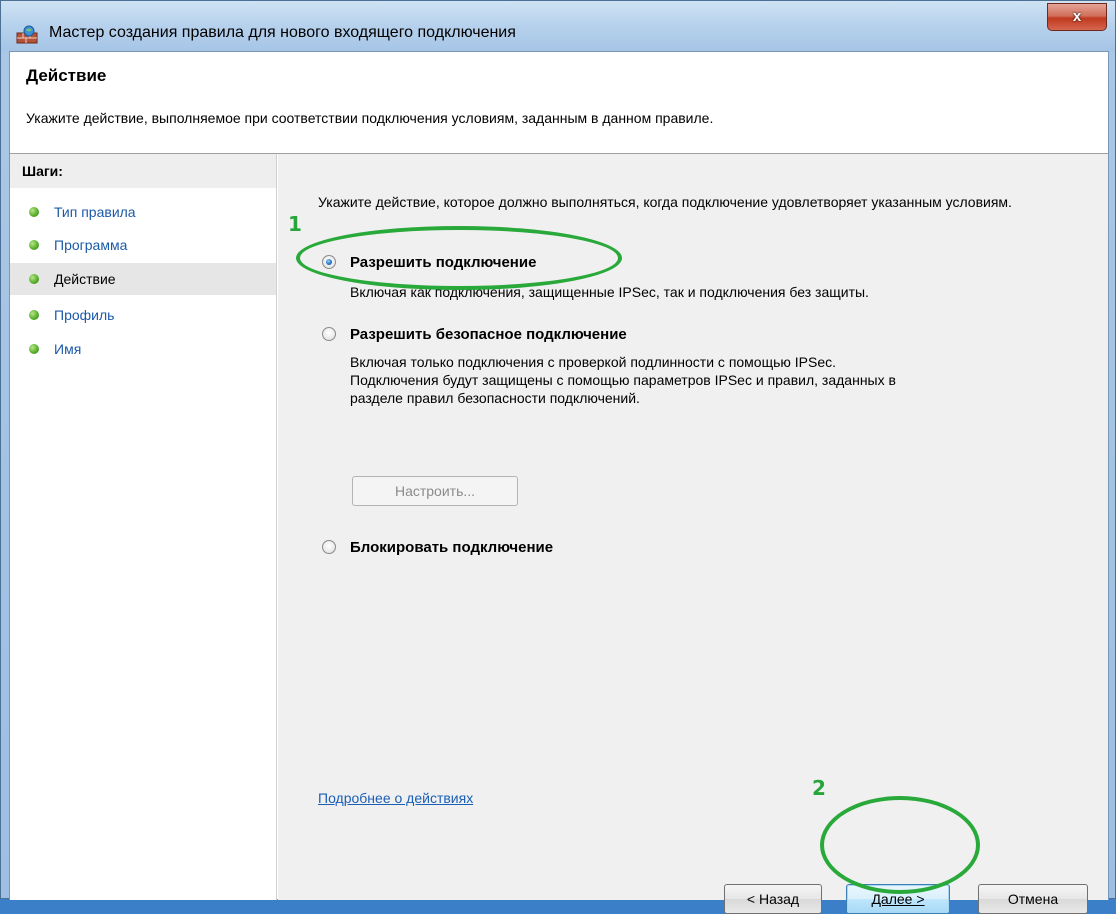  I want to click on block-connection-label: Блокировать подключение, so click(451, 547).